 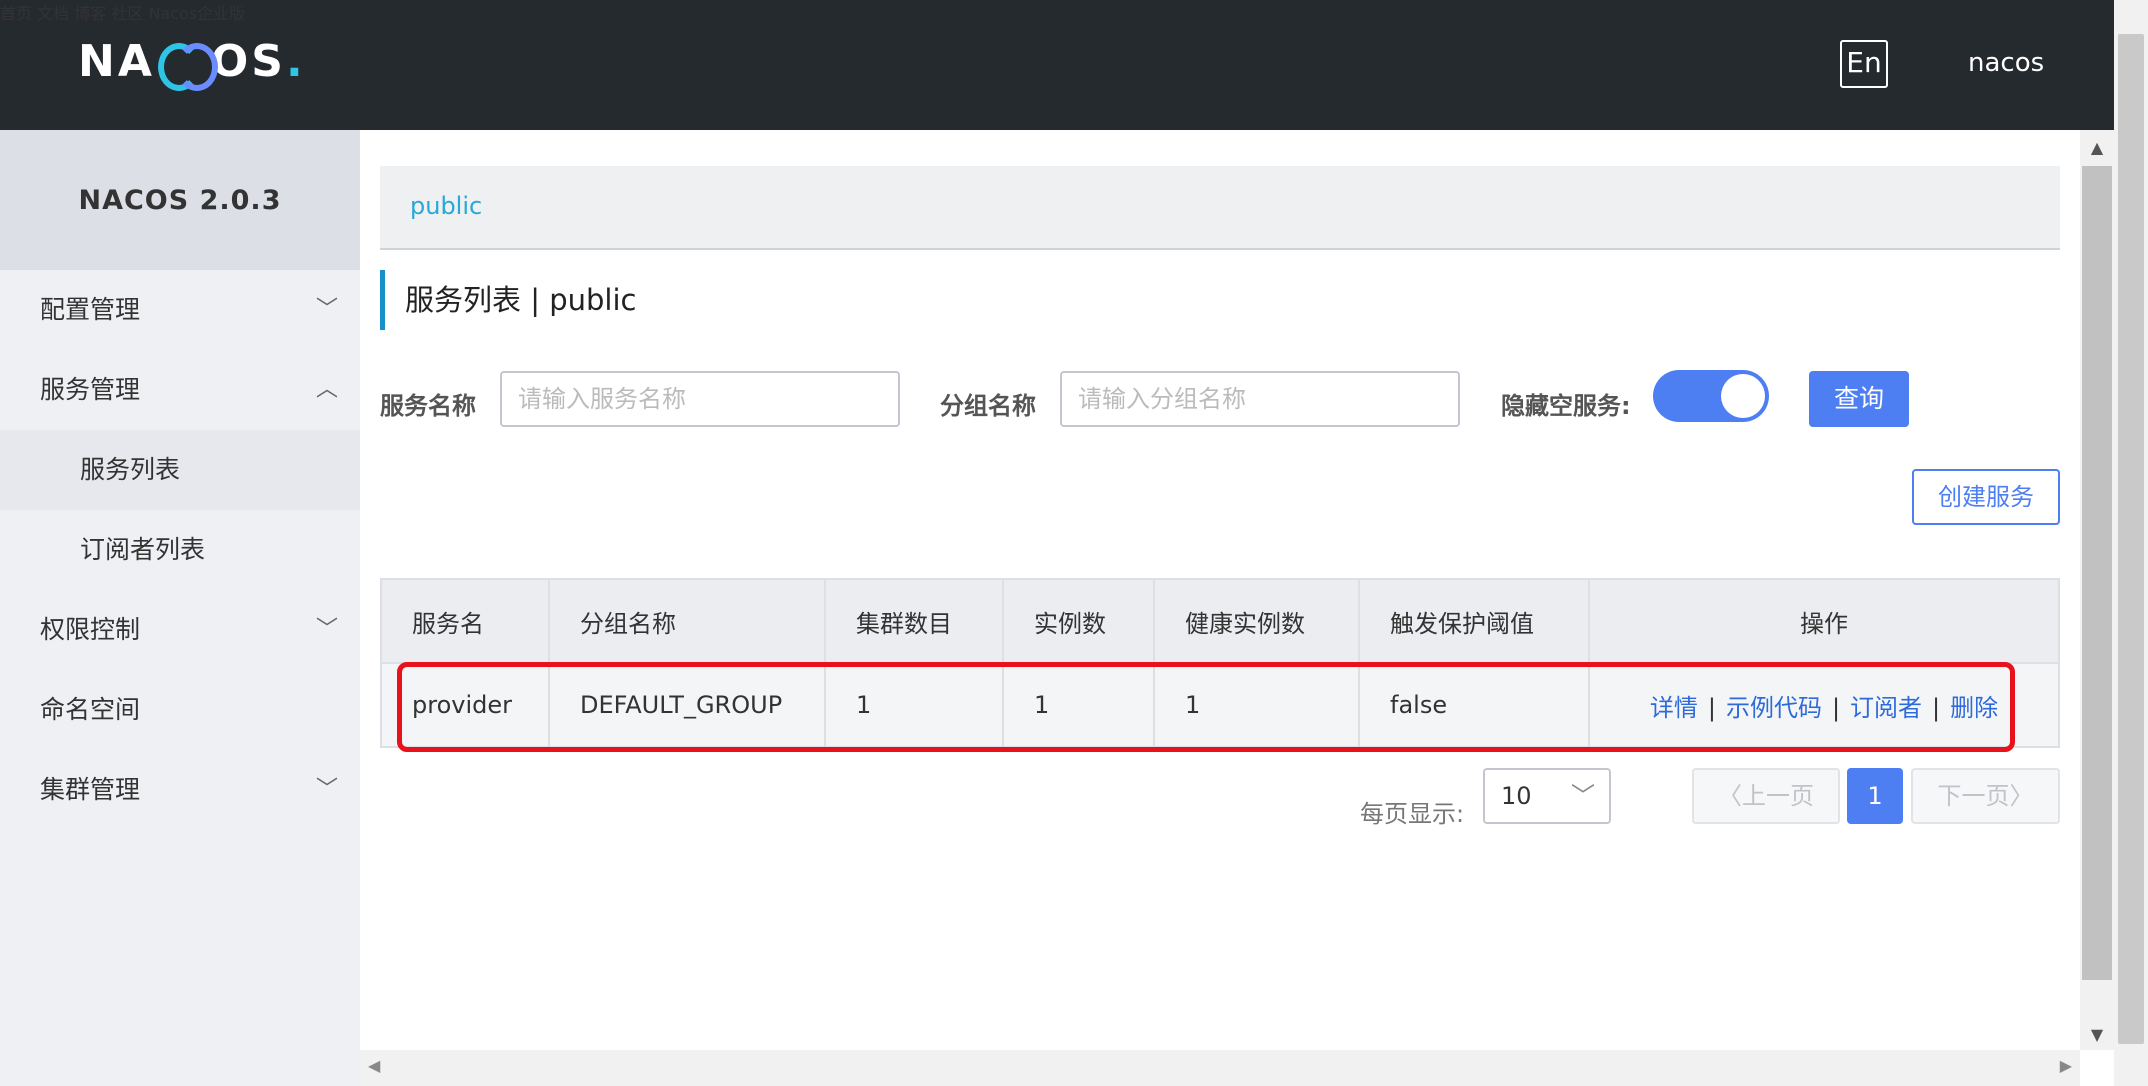 I want to click on cell-group-name: DEFAULT_GROUP, so click(x=687, y=705).